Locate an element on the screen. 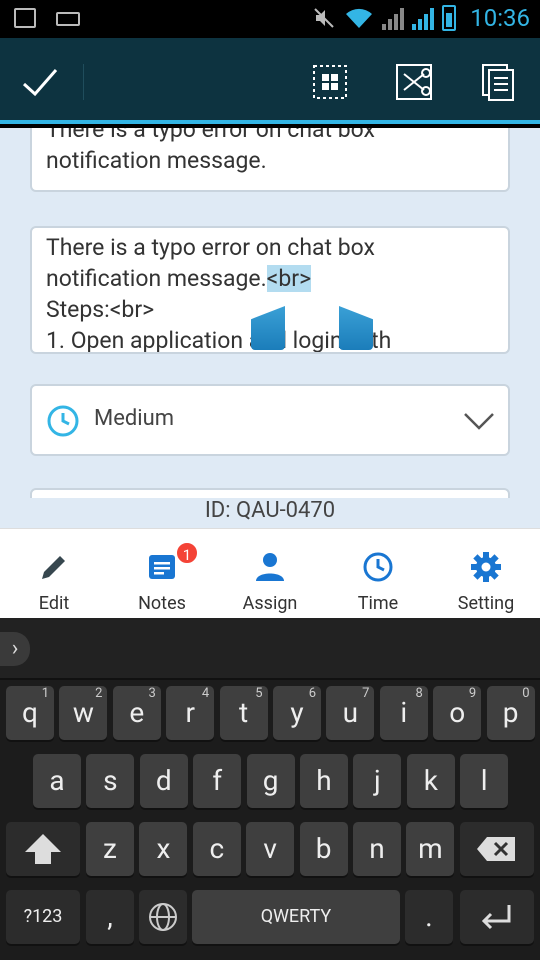 Image resolution: width=540 pixels, height=960 pixels. key-u-label: u is located at coordinates (350, 712).